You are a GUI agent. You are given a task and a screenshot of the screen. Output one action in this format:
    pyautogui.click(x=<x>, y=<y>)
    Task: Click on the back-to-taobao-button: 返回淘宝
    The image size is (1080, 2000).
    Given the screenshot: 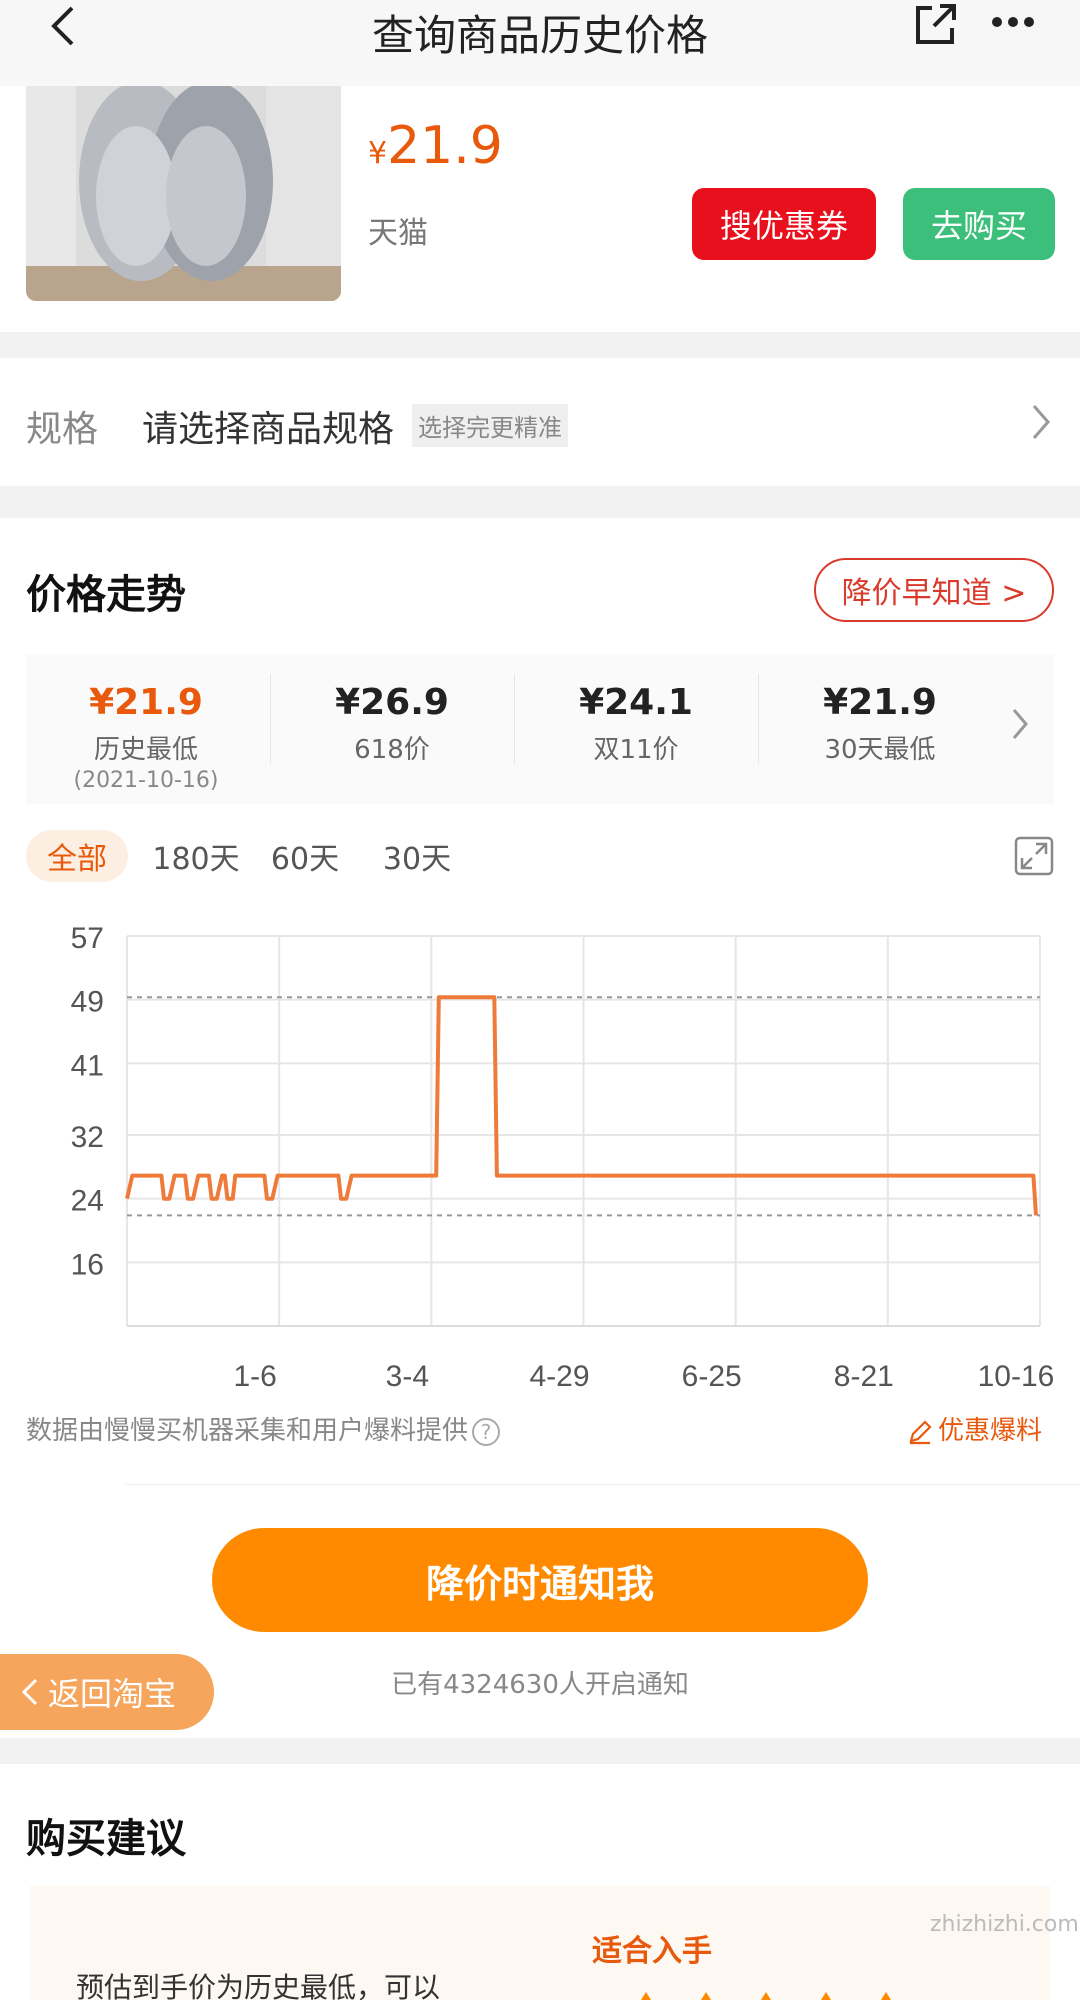 What is the action you would take?
    pyautogui.click(x=107, y=1692)
    